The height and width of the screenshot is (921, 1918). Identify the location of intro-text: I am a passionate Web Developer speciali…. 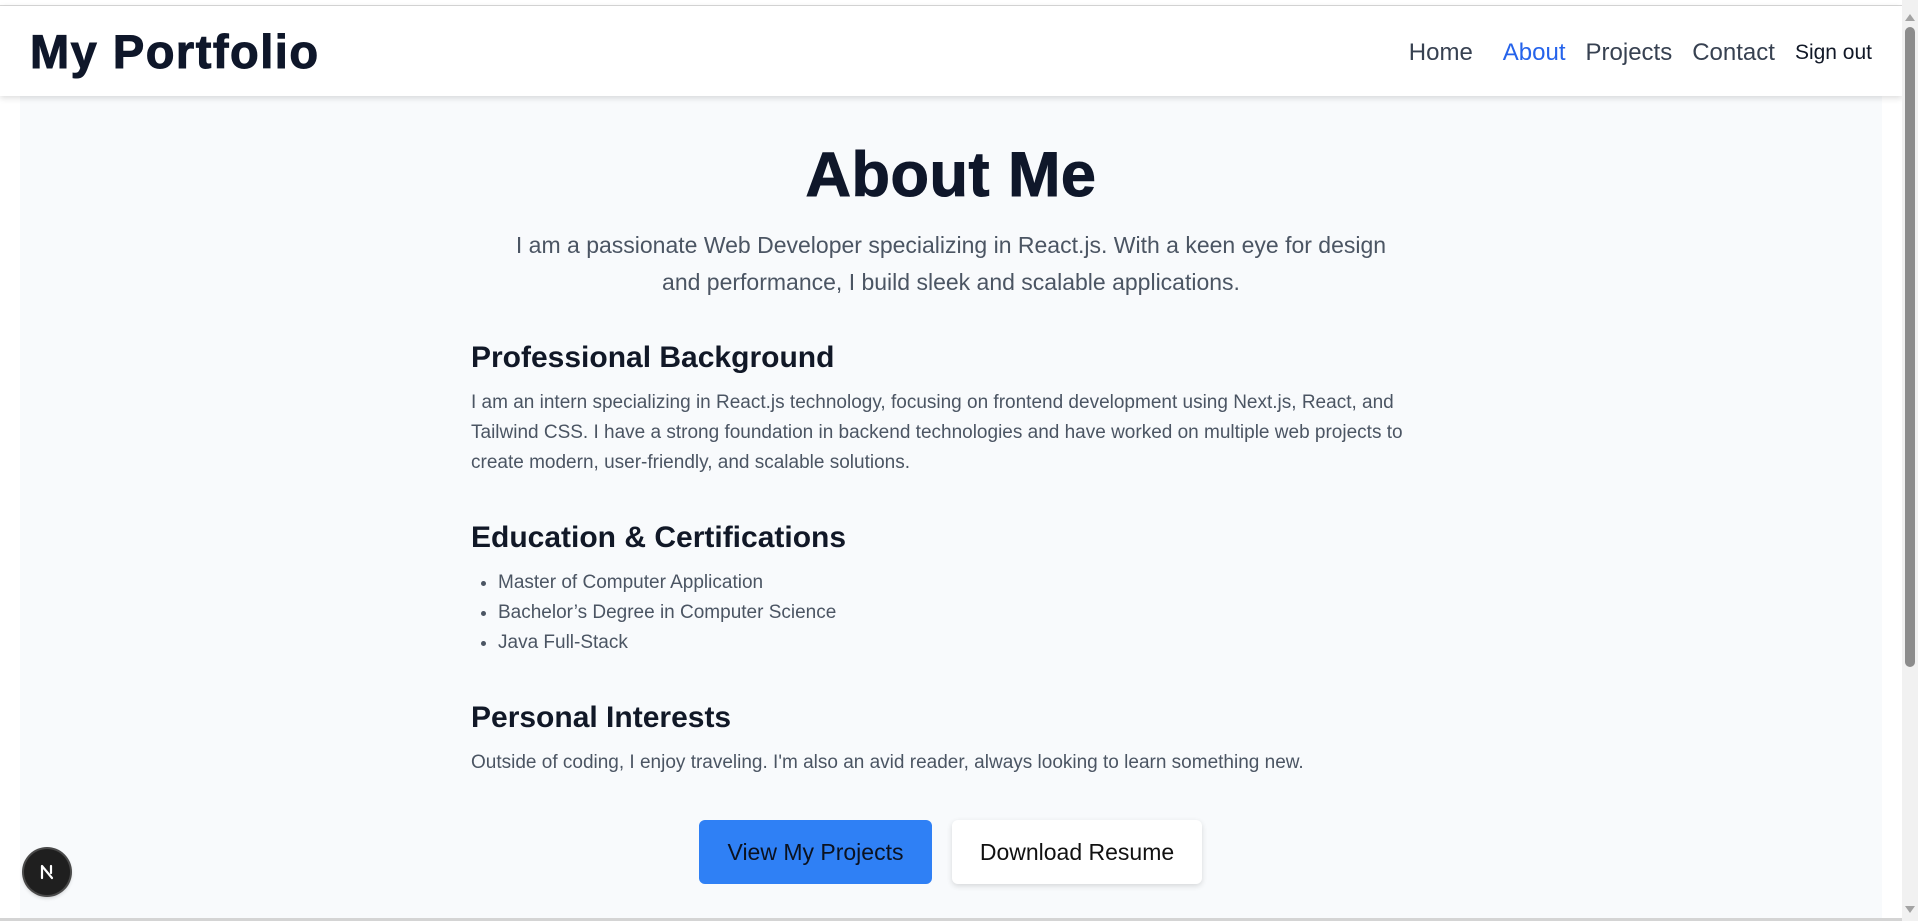
(951, 263).